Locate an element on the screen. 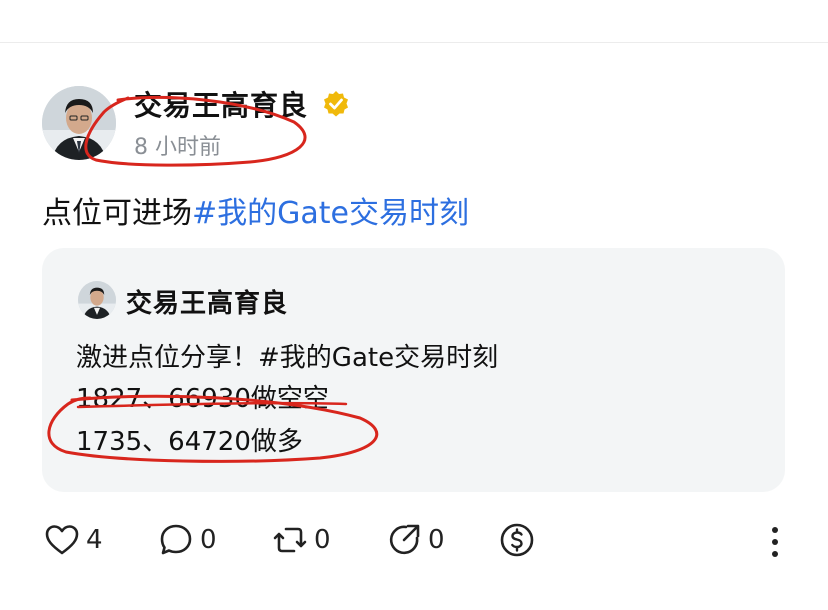 The height and width of the screenshot is (610, 828). like-button: 4 is located at coordinates (73, 540).